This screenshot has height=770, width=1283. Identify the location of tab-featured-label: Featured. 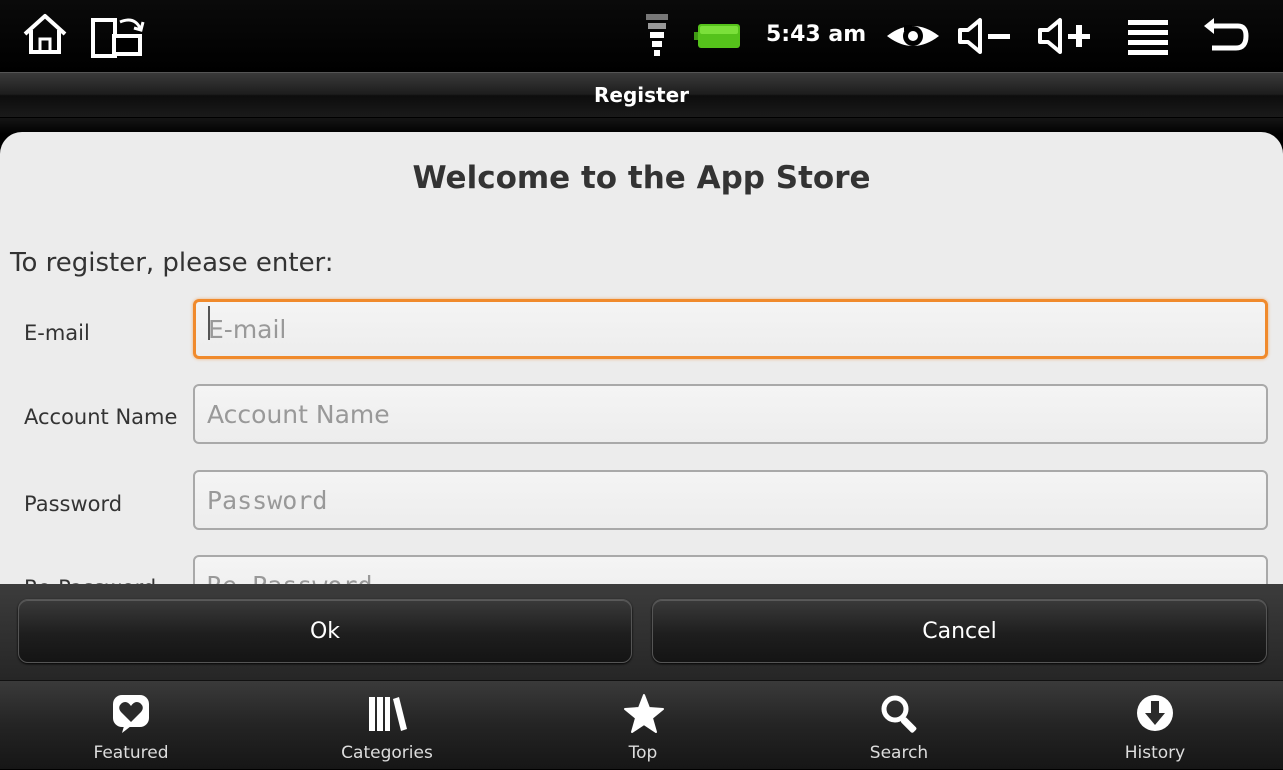
(131, 753).